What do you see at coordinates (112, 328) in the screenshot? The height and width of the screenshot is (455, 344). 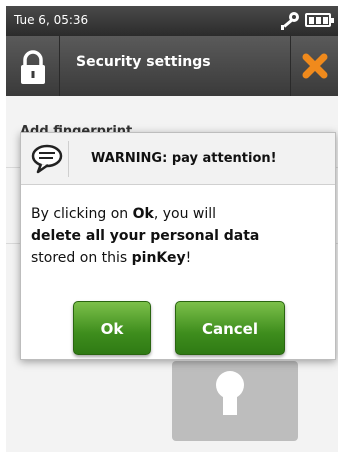 I see `ok-button: Ok` at bounding box center [112, 328].